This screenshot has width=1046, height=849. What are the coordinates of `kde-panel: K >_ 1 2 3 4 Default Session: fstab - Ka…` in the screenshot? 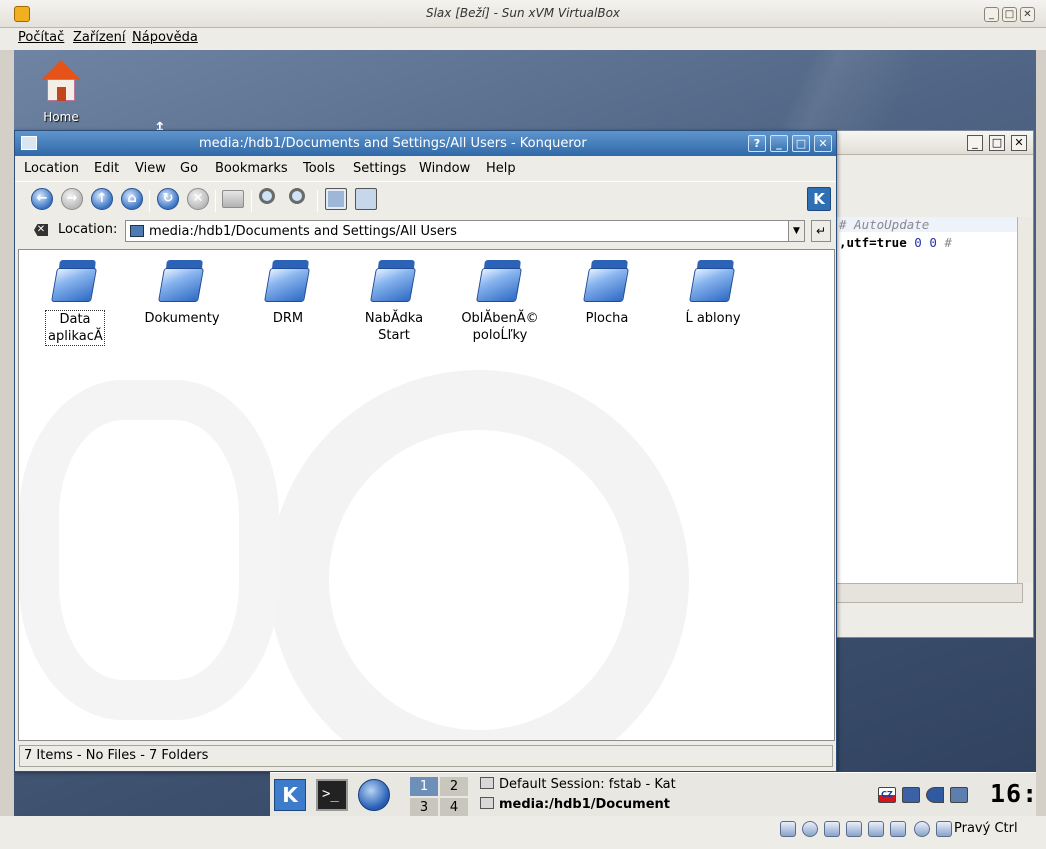 It's located at (653, 794).